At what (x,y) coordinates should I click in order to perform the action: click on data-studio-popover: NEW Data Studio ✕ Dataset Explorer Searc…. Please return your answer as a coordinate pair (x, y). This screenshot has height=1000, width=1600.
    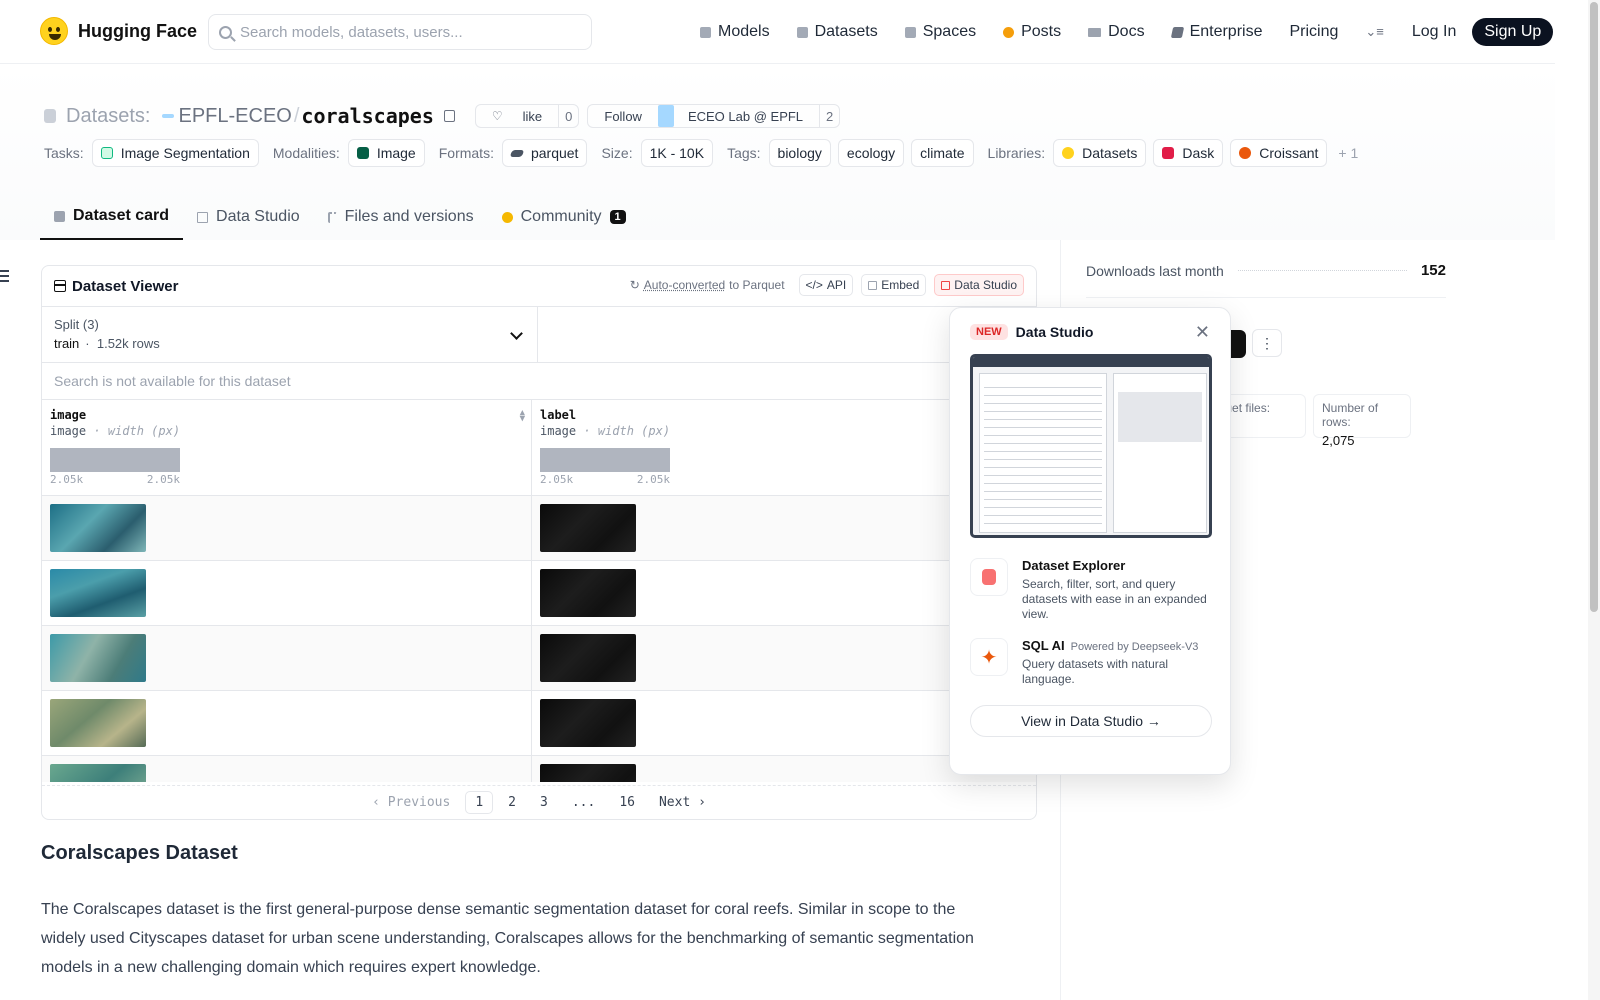
    Looking at the image, I should click on (1090, 541).